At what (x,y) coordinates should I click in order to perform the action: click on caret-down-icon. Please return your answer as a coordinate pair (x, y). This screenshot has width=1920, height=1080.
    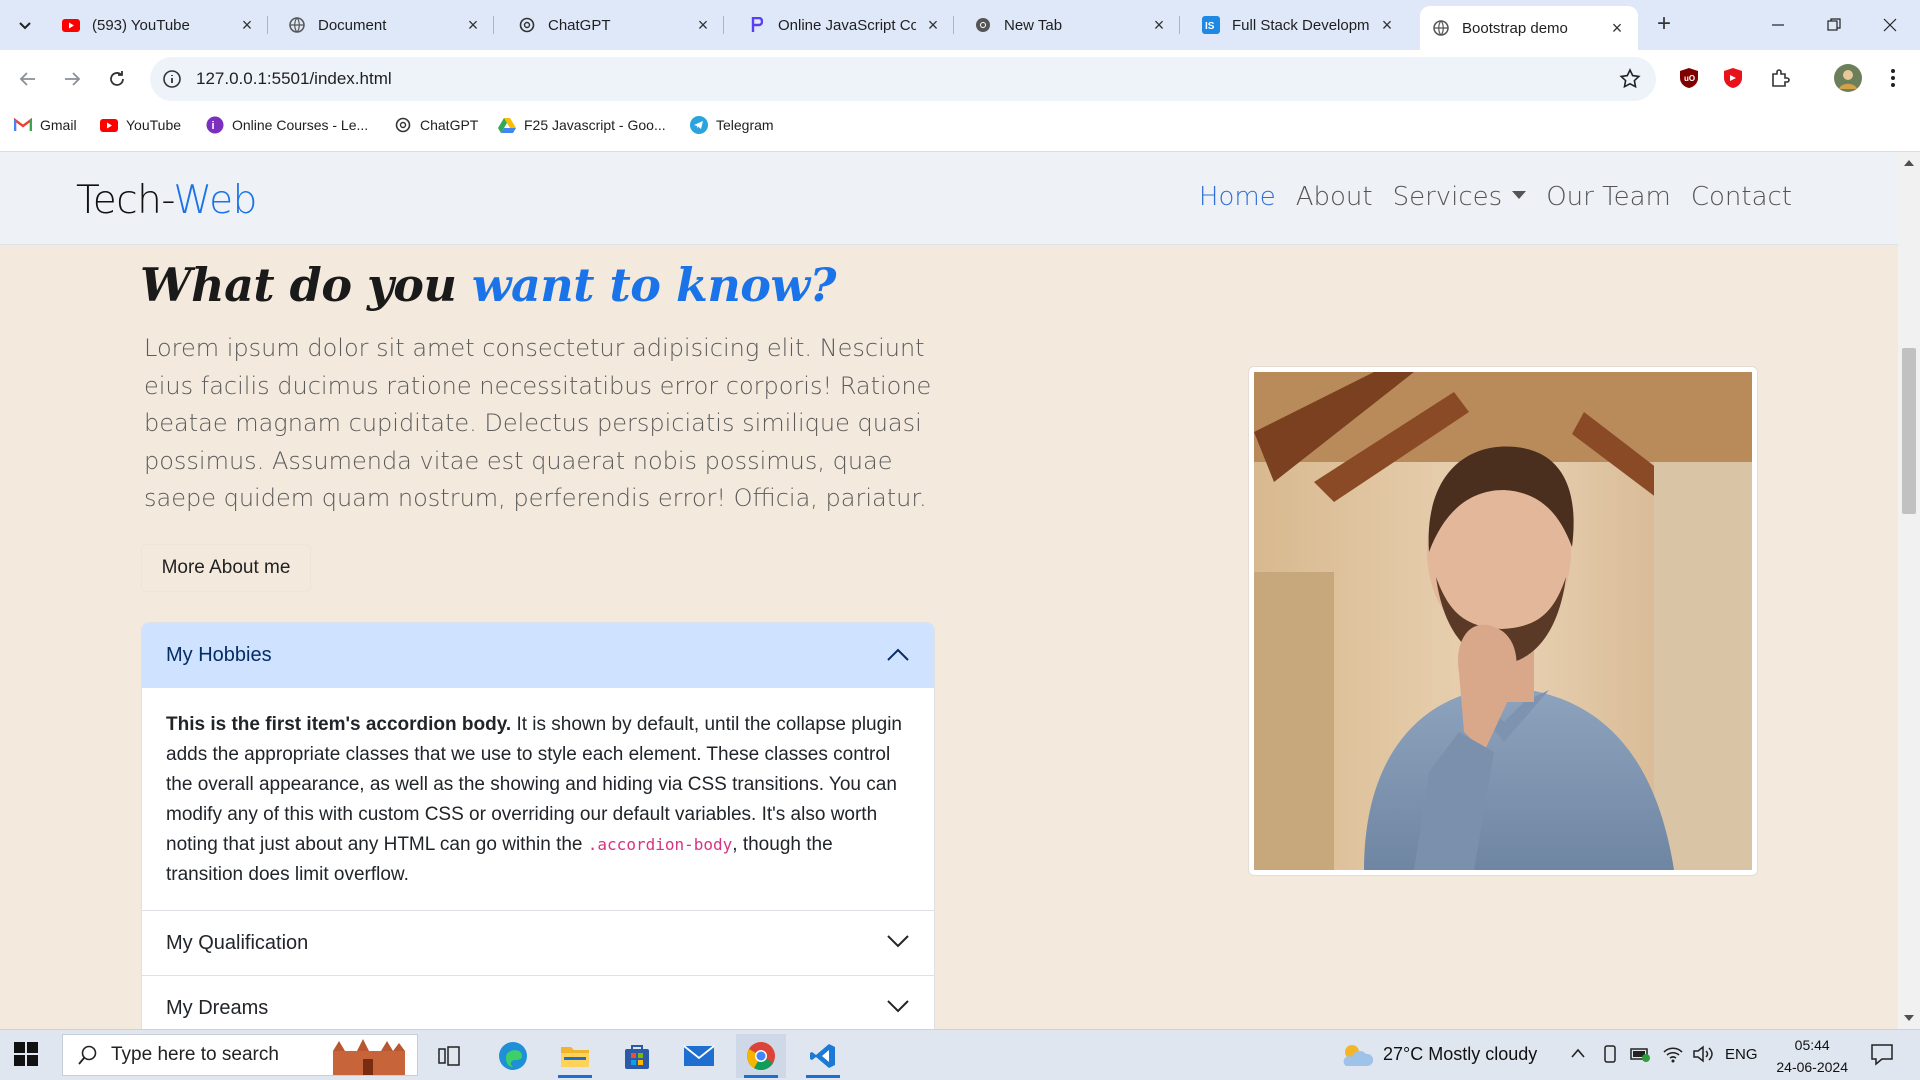
    Looking at the image, I should click on (1519, 194).